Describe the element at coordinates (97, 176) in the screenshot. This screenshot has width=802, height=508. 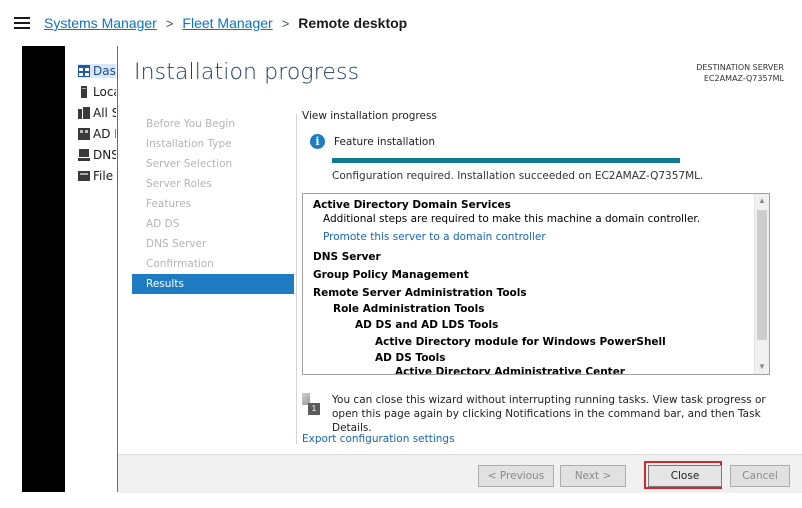
I see `nav-item-file-storage: File and Storage Services` at that location.